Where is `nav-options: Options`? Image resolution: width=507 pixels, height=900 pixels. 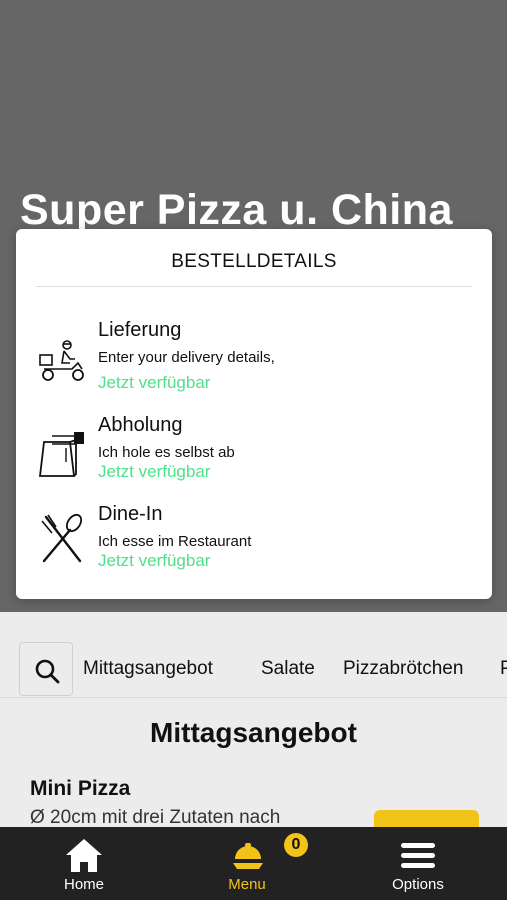
nav-options: Options is located at coordinates (418, 863).